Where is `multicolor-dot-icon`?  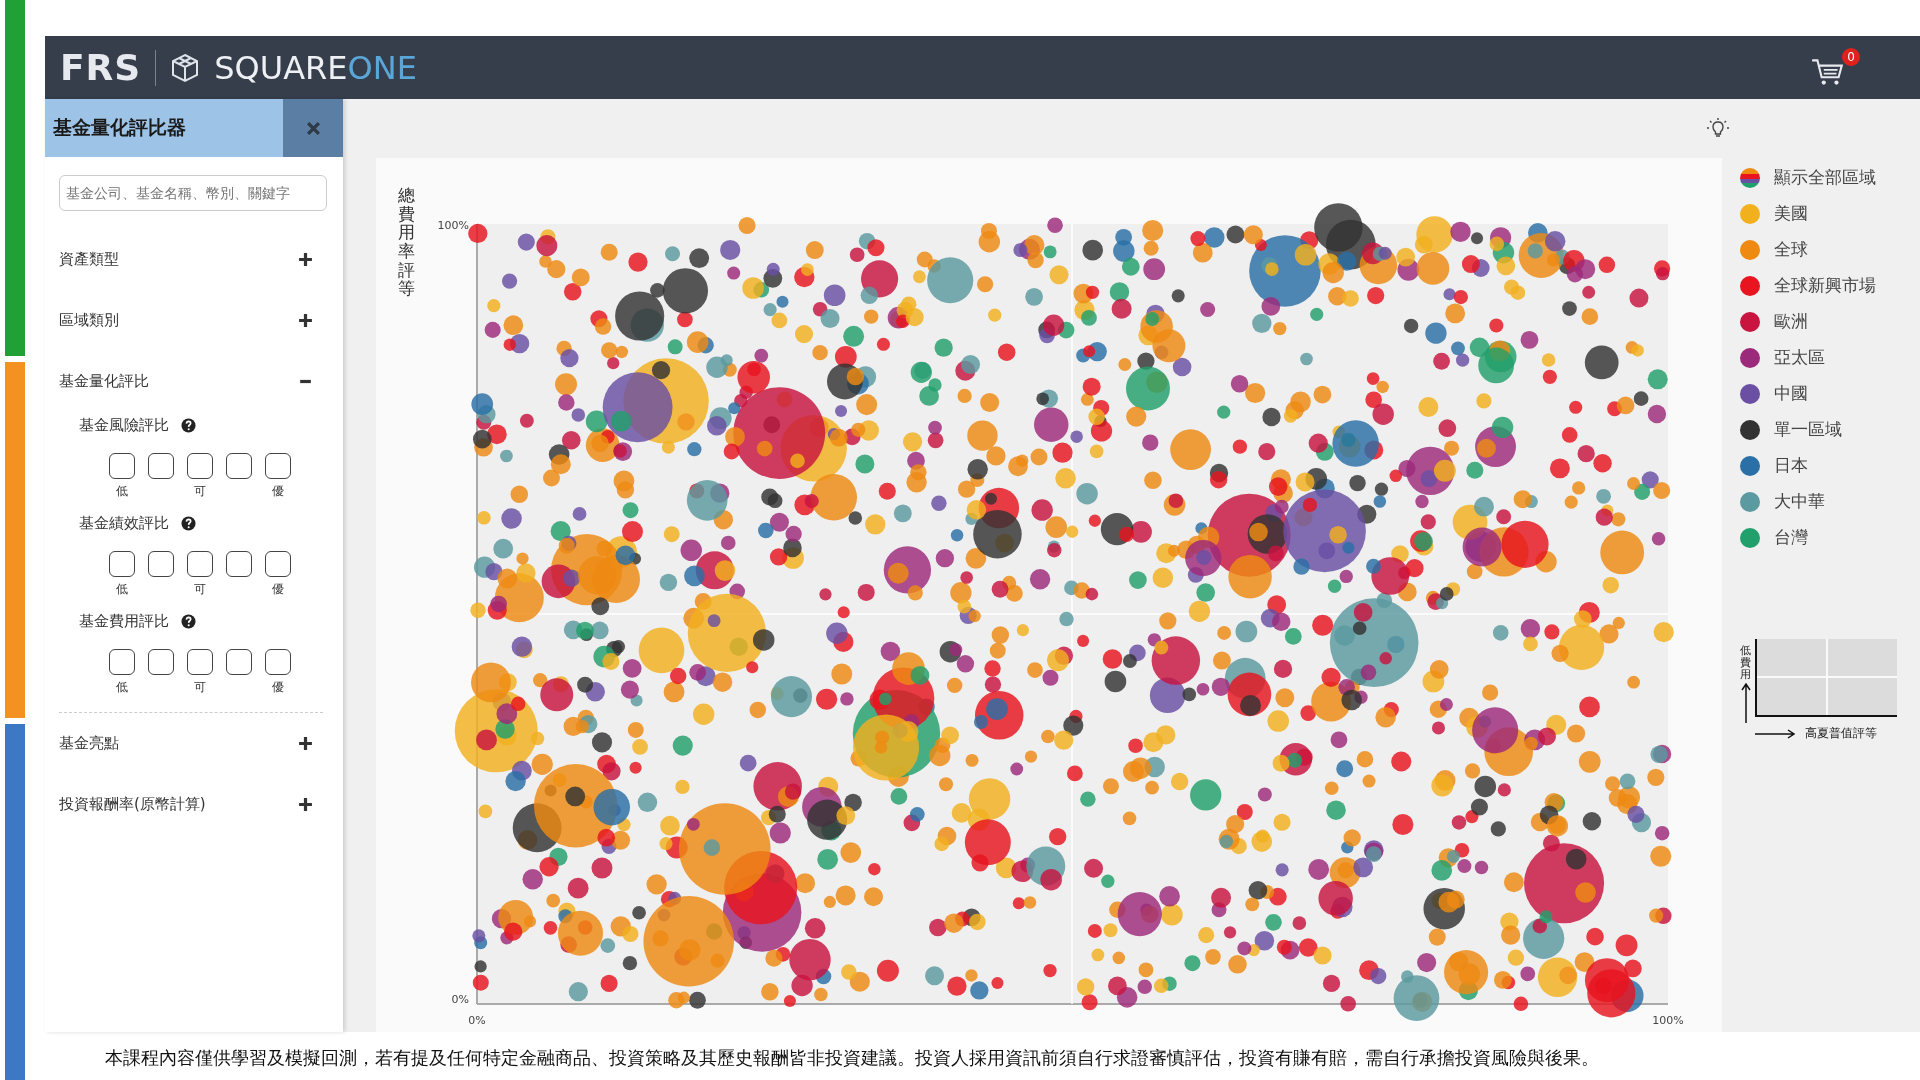 multicolor-dot-icon is located at coordinates (1750, 177).